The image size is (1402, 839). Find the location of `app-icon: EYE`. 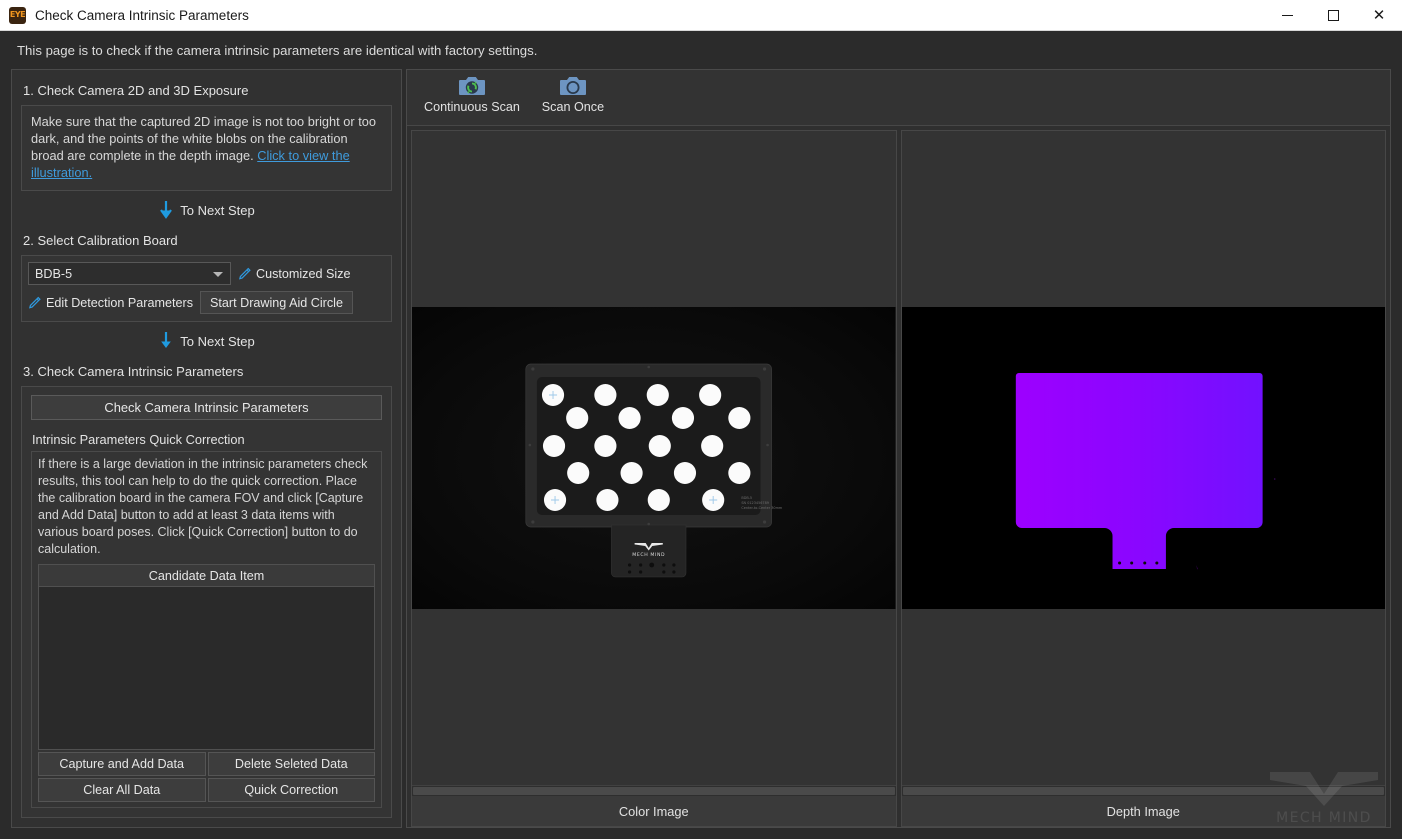

app-icon: EYE is located at coordinates (17, 15).